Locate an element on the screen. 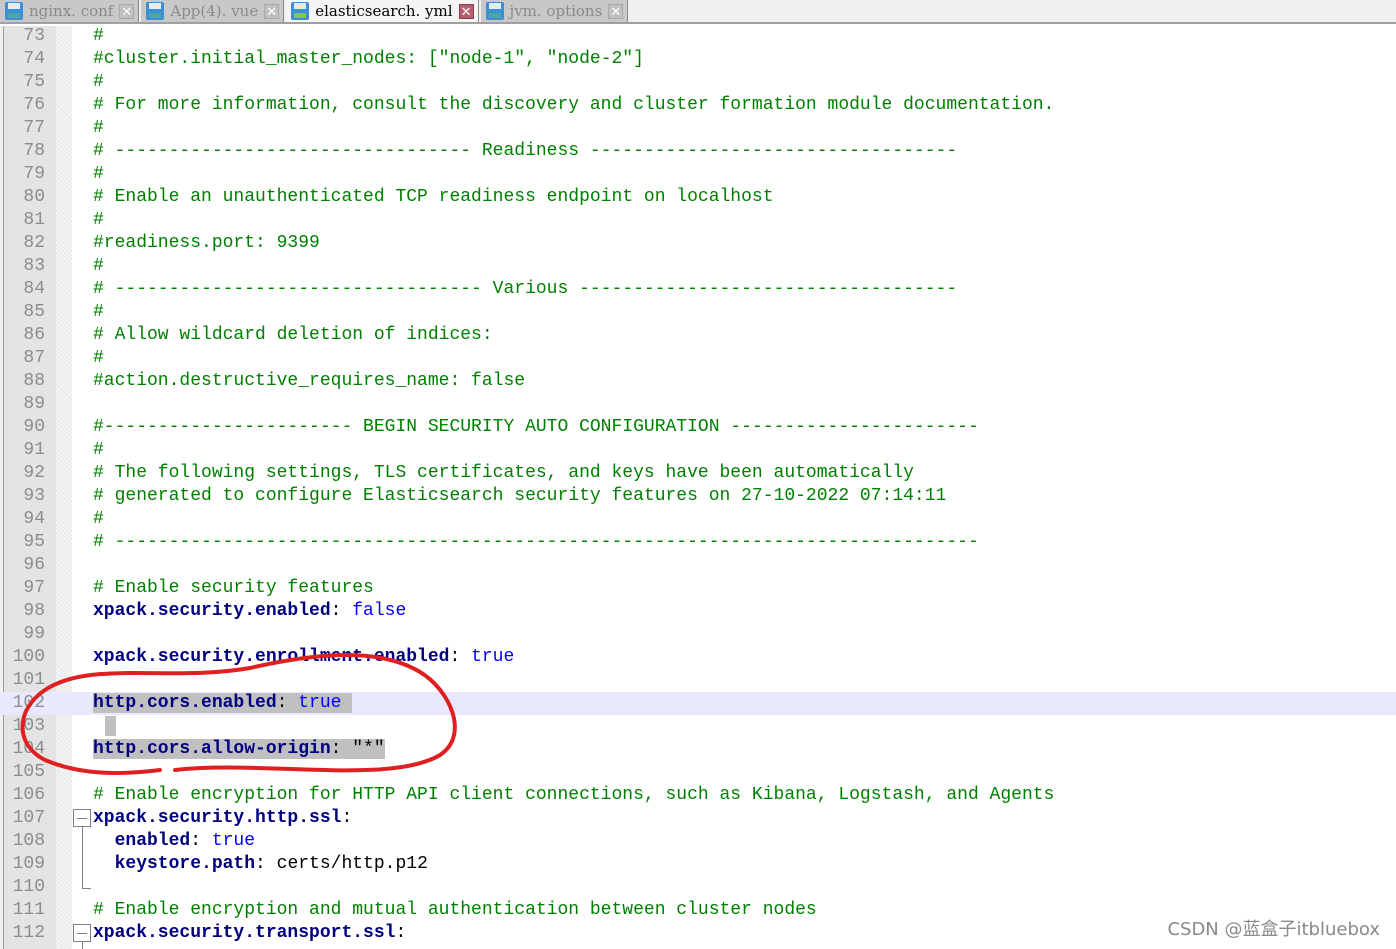 This screenshot has height=949, width=1396. line-number: 89 is located at coordinates (34, 404).